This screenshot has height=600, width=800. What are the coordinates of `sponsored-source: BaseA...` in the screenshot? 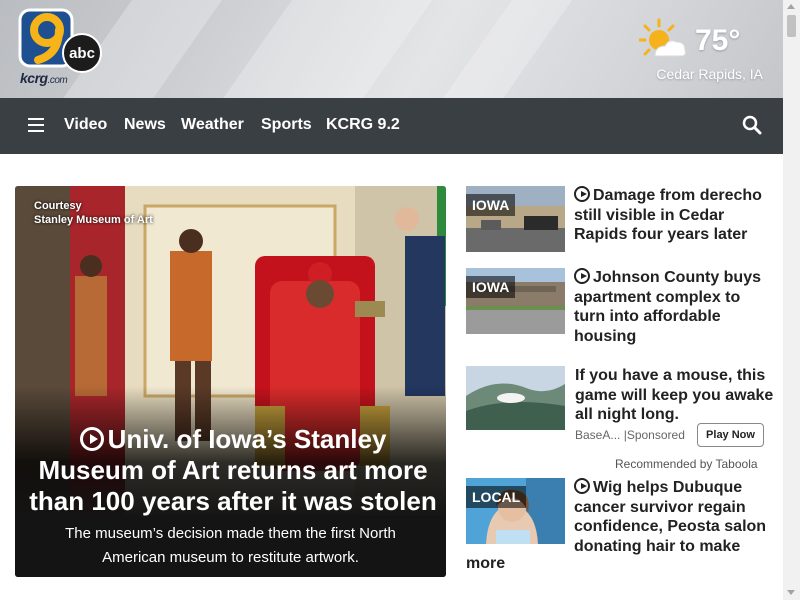 It's located at (597, 435).